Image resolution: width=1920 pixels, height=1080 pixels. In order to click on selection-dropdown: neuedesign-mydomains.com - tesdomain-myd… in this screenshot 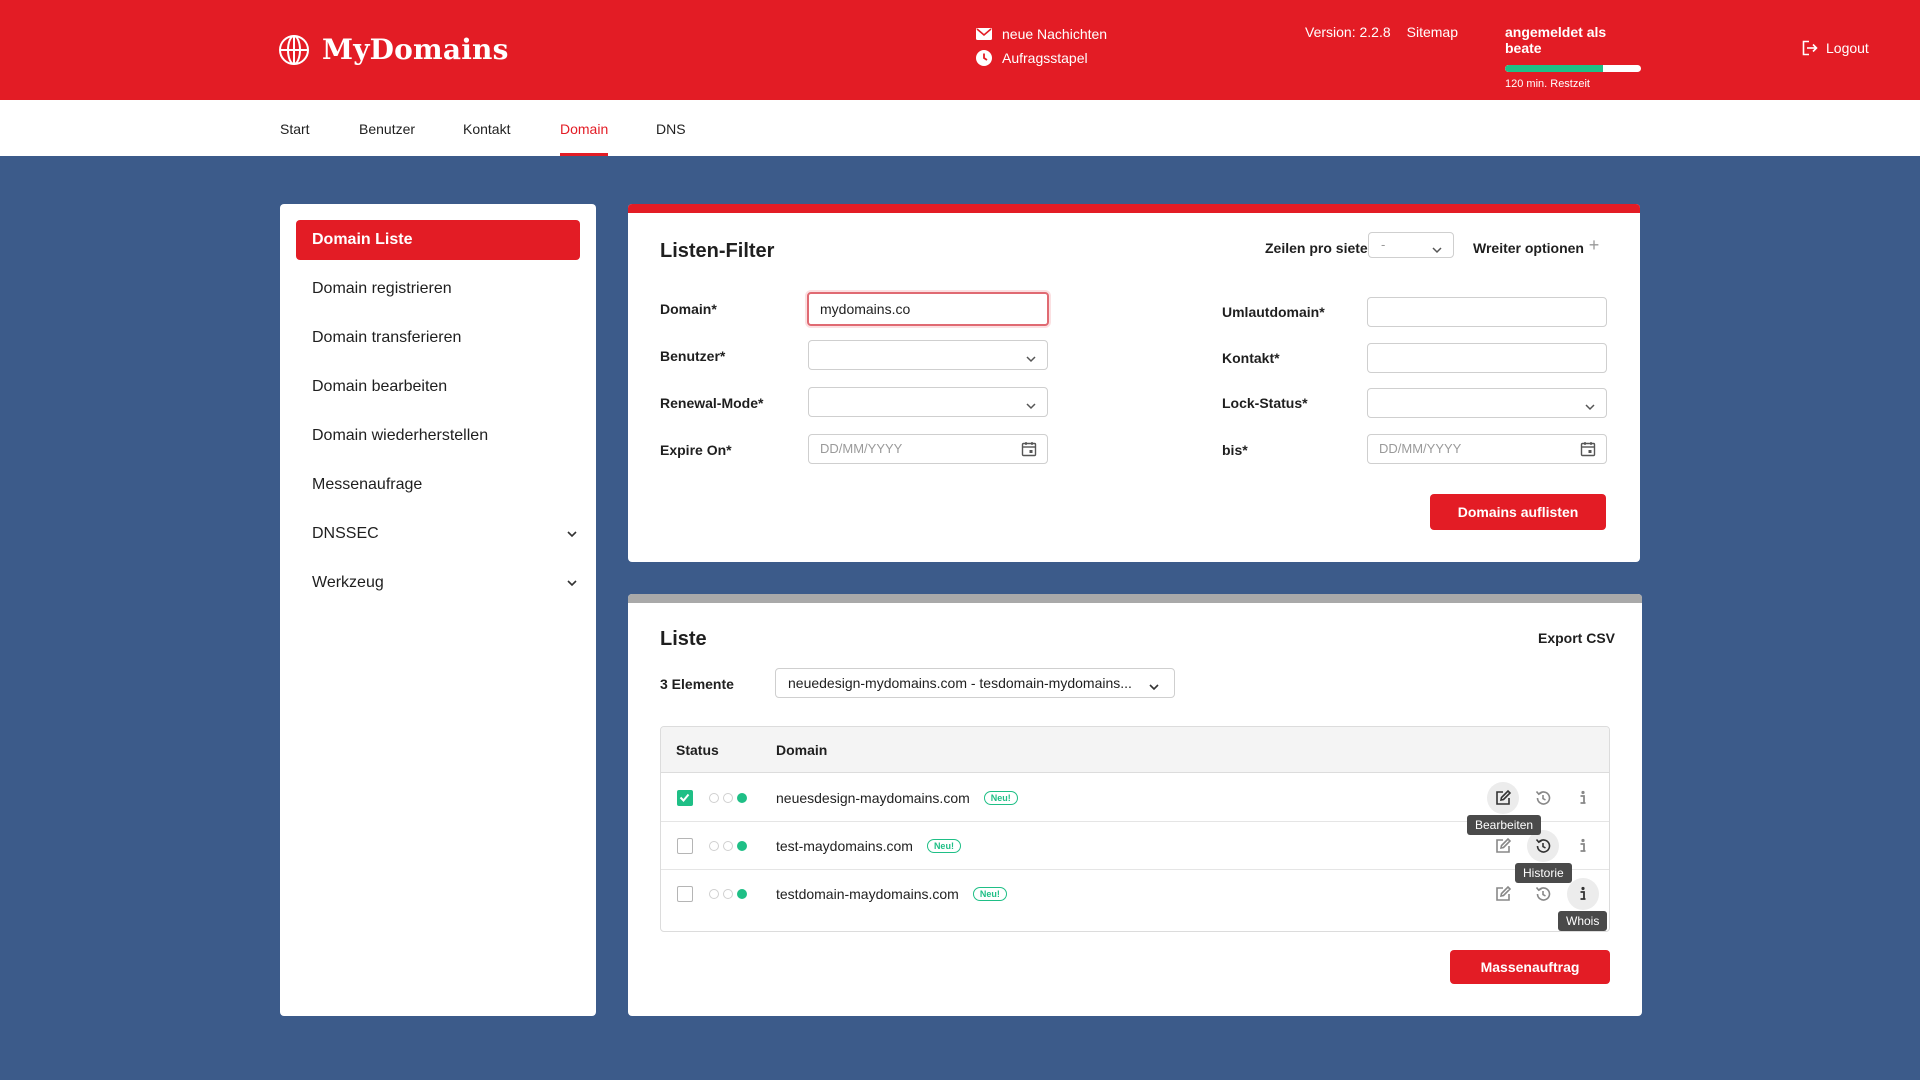, I will do `click(975, 683)`.